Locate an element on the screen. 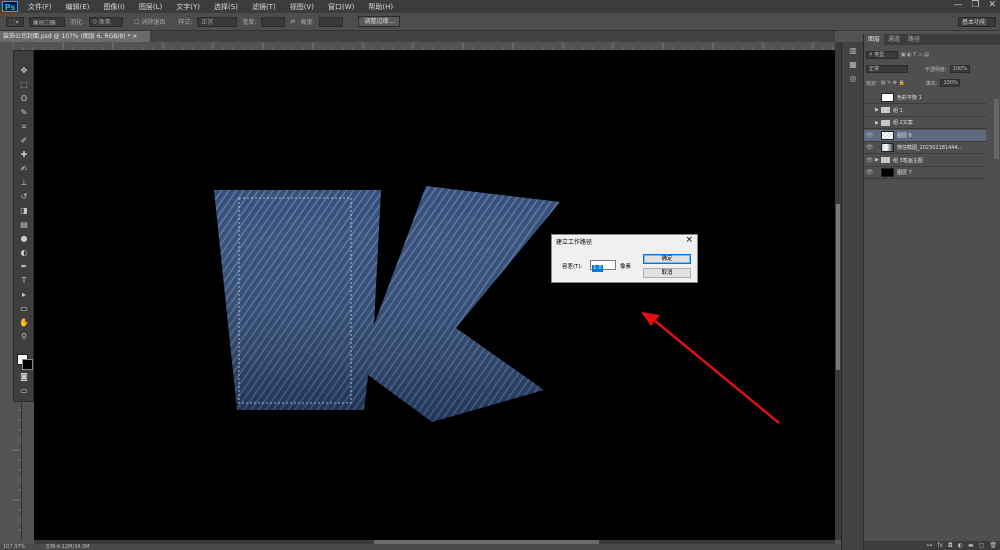  eyedropper-icon: ✐ is located at coordinates (24, 140).